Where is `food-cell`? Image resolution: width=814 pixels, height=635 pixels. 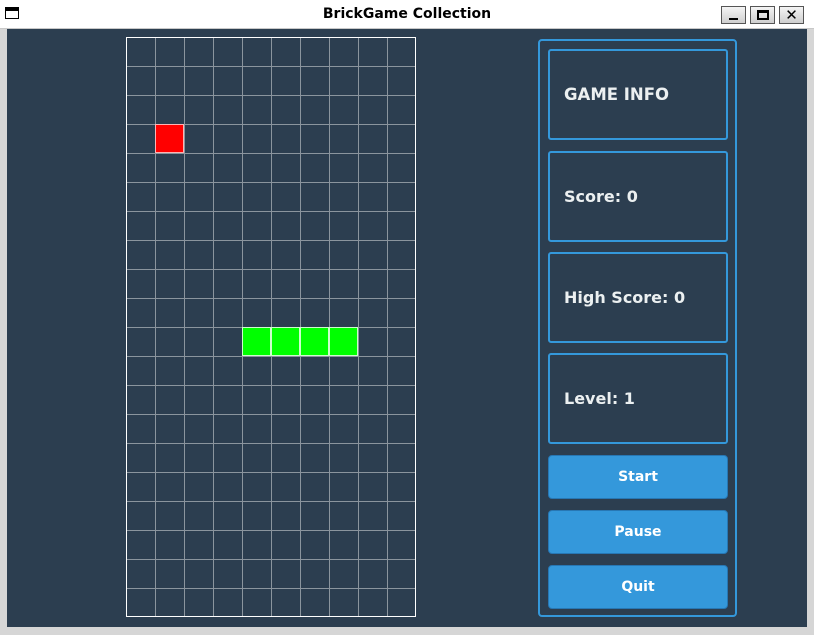
food-cell is located at coordinates (169, 138).